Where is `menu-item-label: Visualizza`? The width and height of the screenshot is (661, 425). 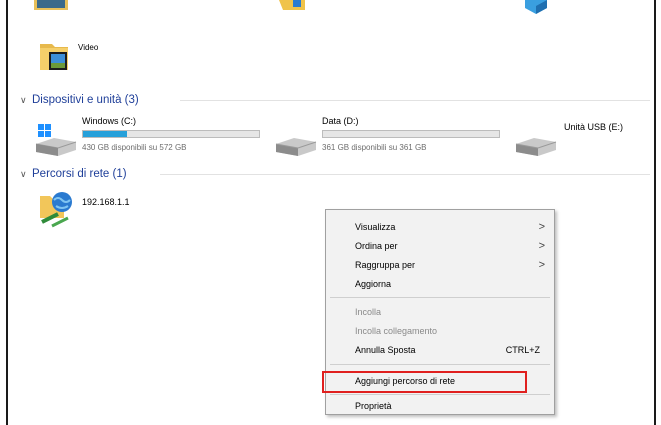 menu-item-label: Visualizza is located at coordinates (375, 227).